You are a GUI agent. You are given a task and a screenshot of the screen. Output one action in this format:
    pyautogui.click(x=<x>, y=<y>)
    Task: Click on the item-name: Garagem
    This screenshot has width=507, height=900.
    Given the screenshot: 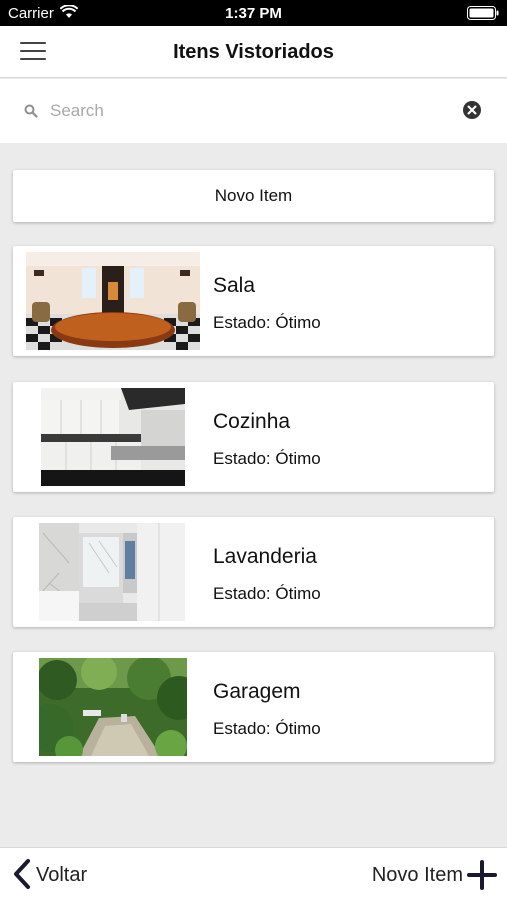 What is the action you would take?
    pyautogui.click(x=257, y=691)
    